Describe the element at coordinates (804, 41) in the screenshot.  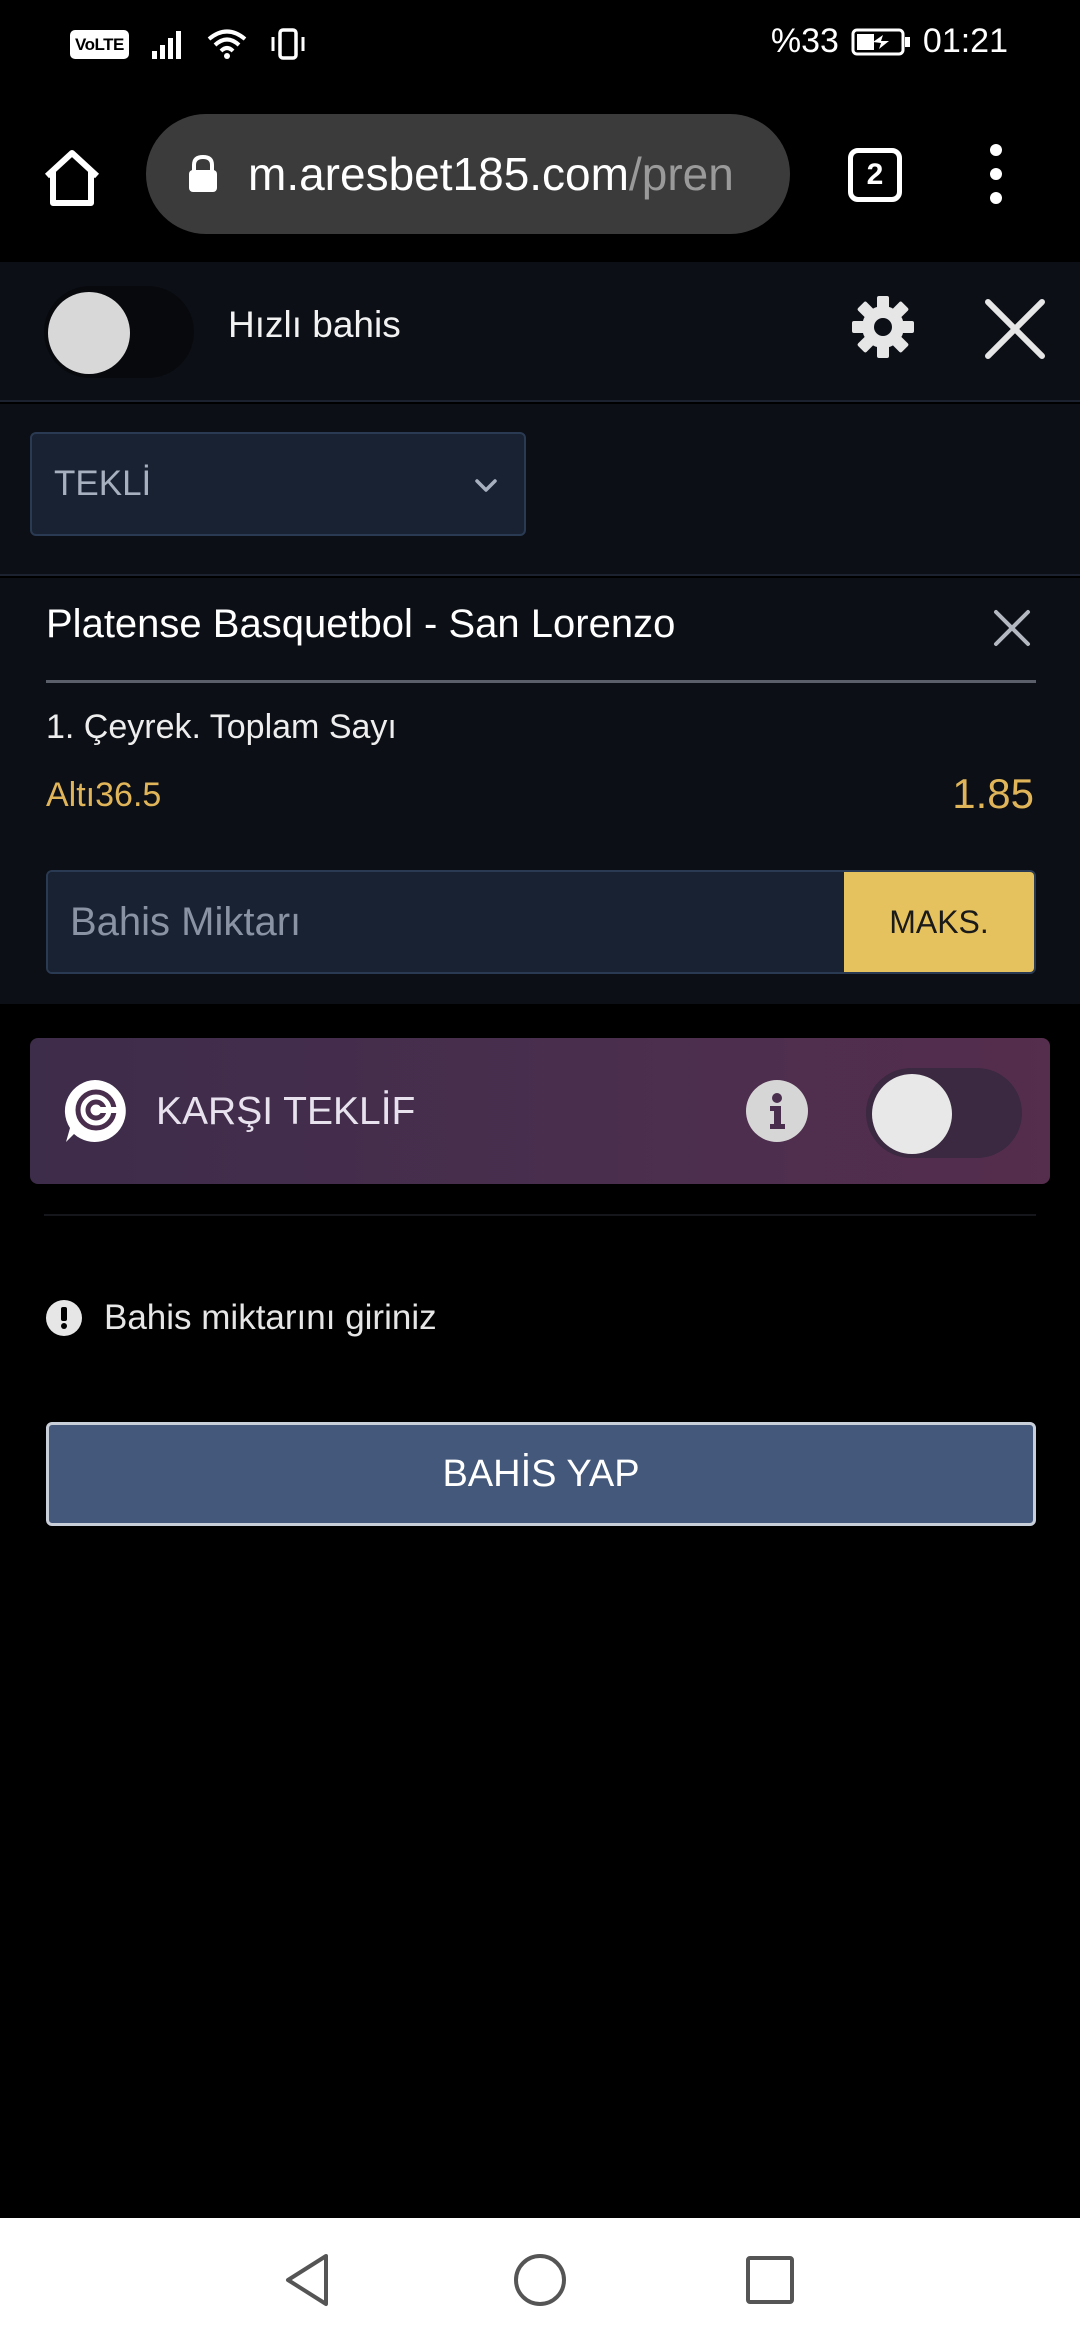
I see `battery-percent: %33` at that location.